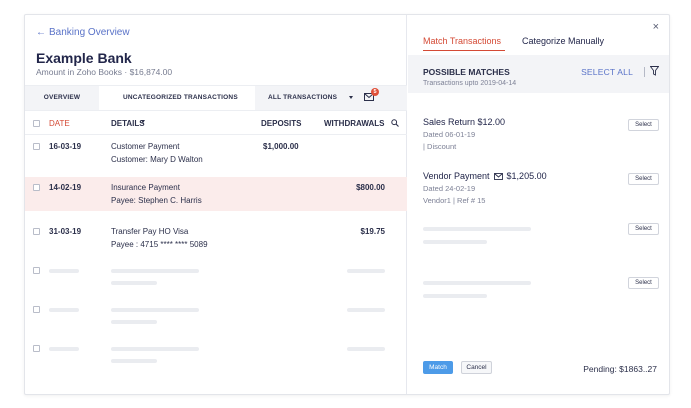  I want to click on row-withdrawal: $19.75, so click(372, 231).